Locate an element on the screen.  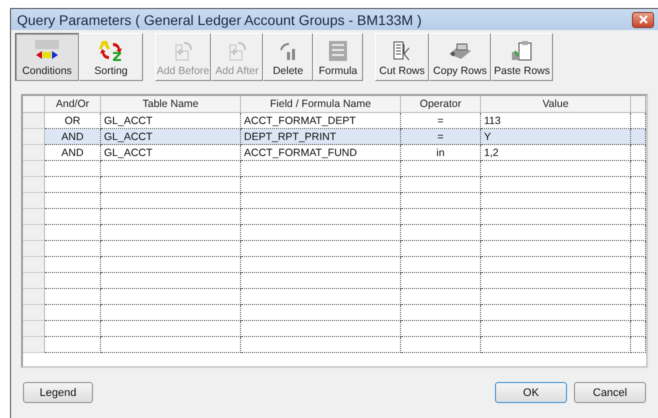
clipboard-icon is located at coordinates (522, 51).